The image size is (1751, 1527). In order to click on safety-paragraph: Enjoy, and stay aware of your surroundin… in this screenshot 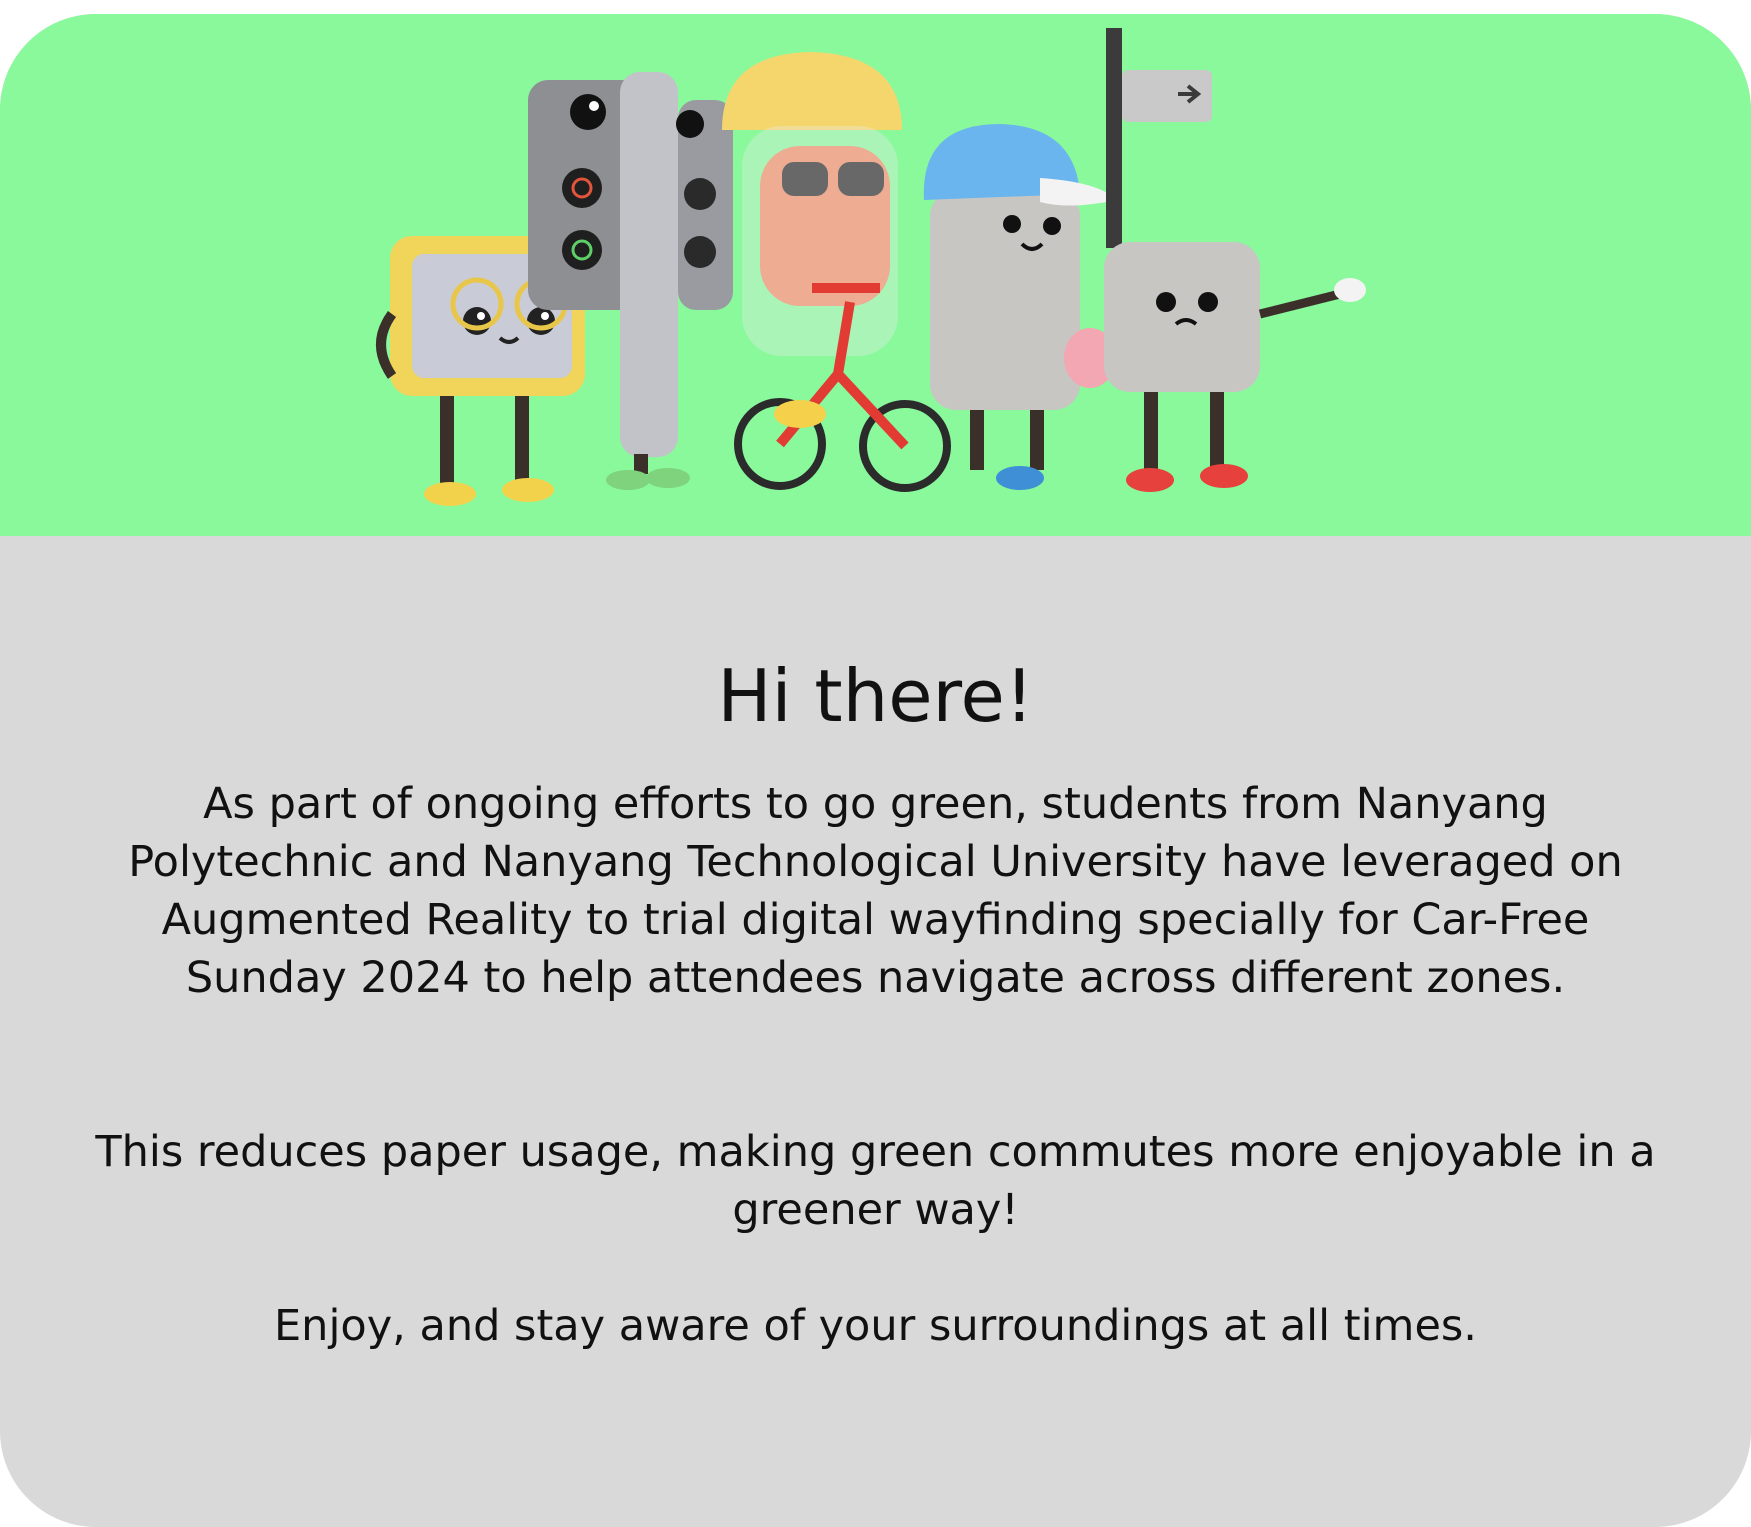, I will do `click(875, 1326)`.